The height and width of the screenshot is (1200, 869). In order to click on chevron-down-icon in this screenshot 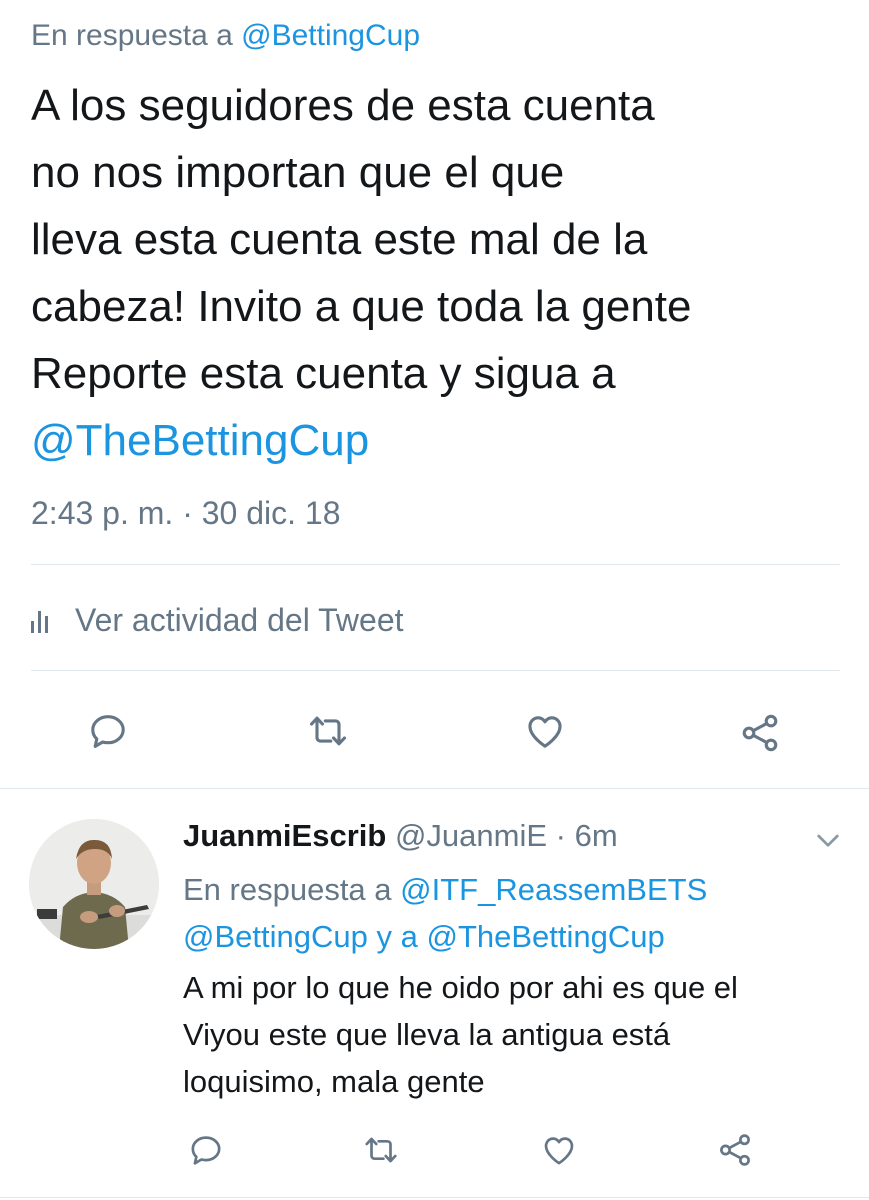, I will do `click(828, 840)`.